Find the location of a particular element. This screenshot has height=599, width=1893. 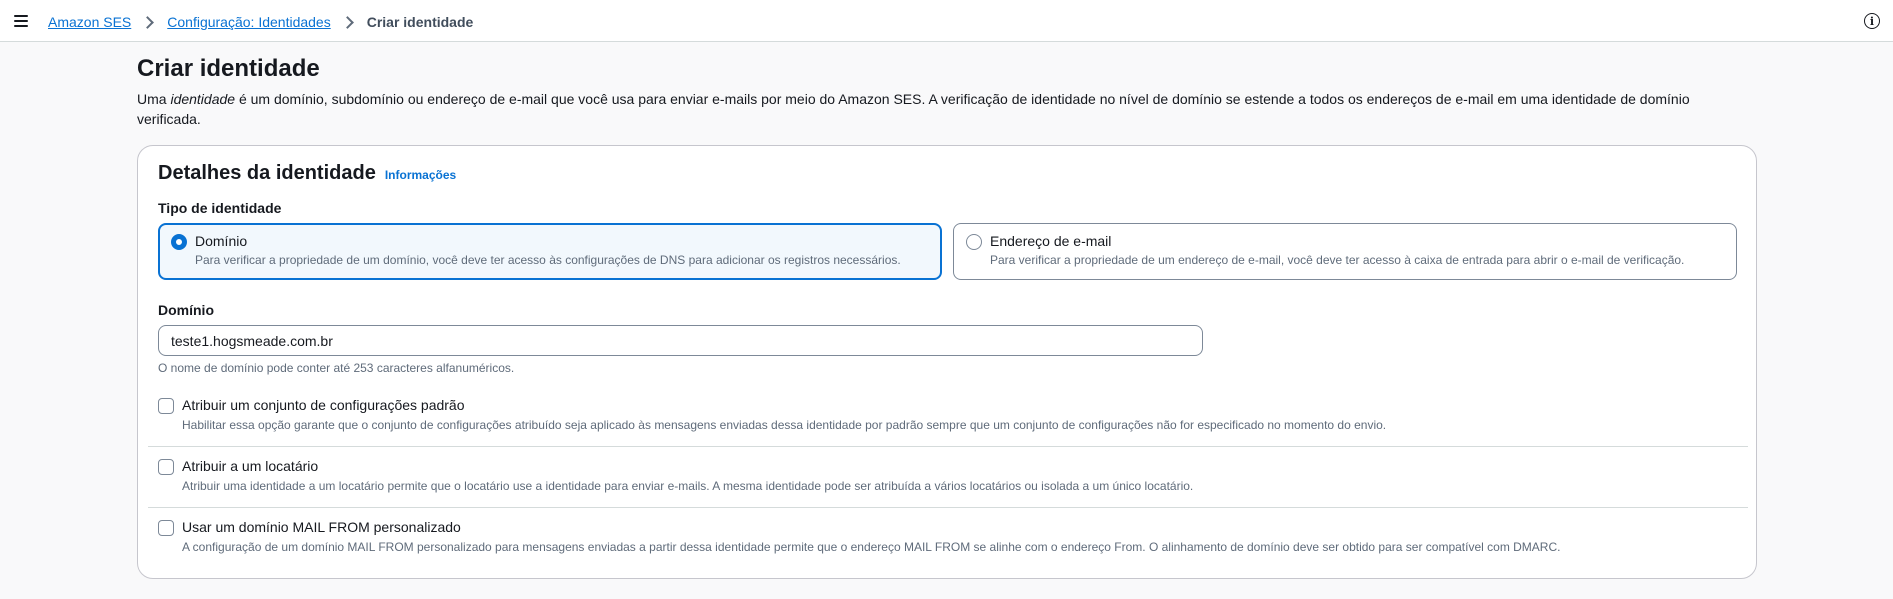

menu-icon is located at coordinates (21, 21).